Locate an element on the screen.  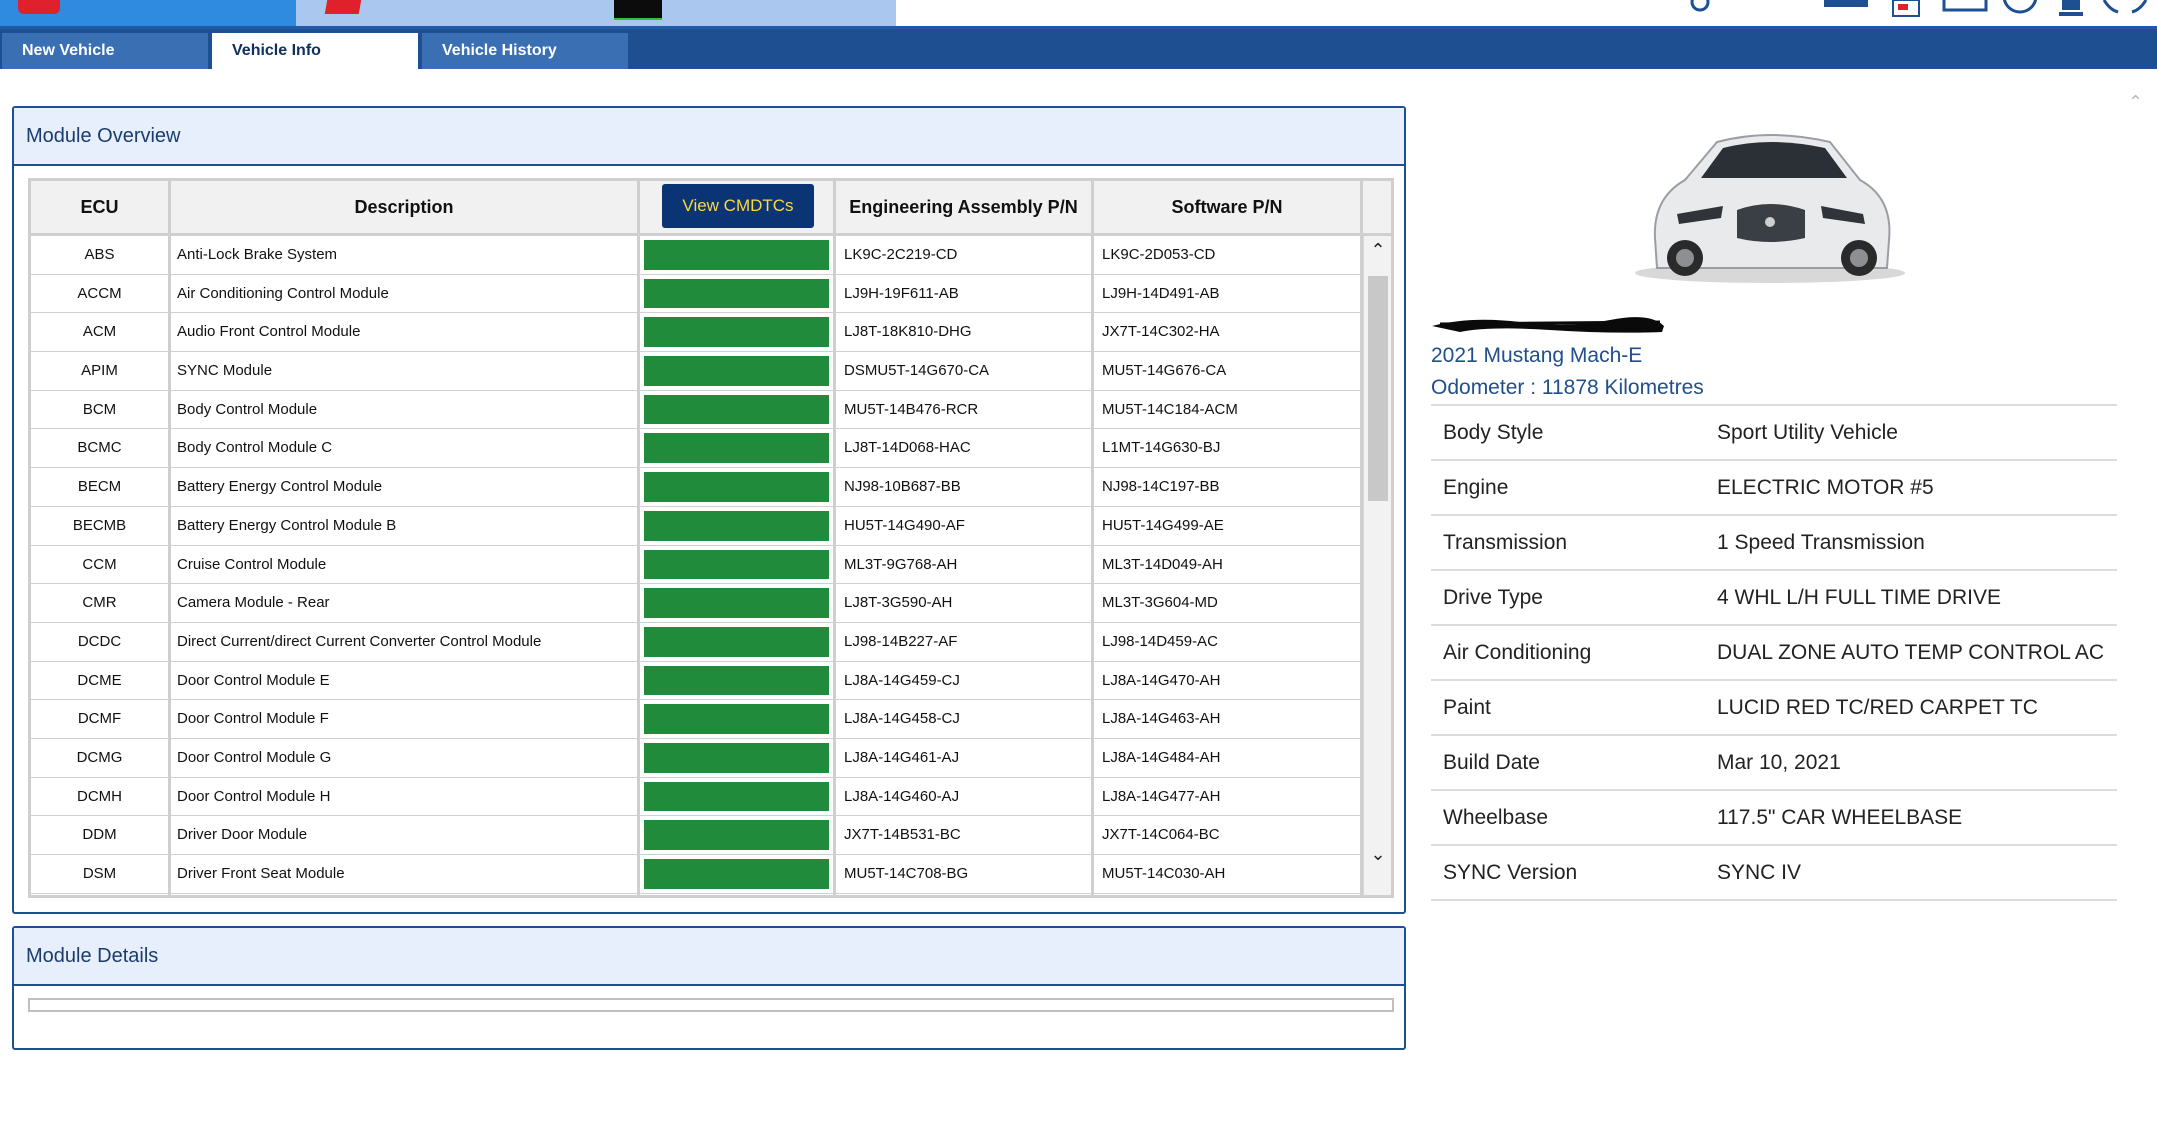
spec-key: Drive Type is located at coordinates (1493, 597).